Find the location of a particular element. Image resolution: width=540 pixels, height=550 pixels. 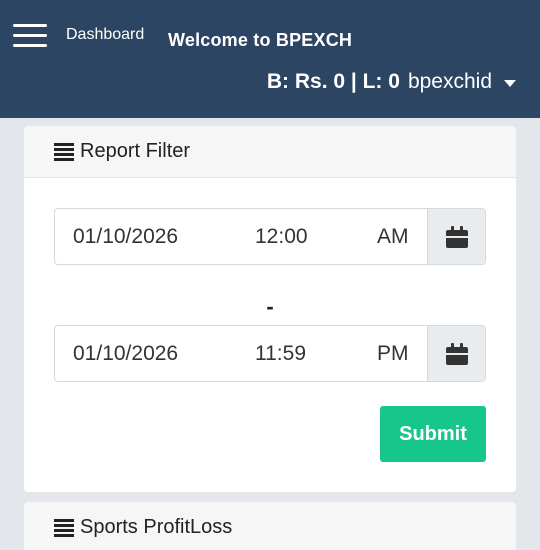

from-datetime-group: 01/10/2026 12:00 AM is located at coordinates (270, 236).